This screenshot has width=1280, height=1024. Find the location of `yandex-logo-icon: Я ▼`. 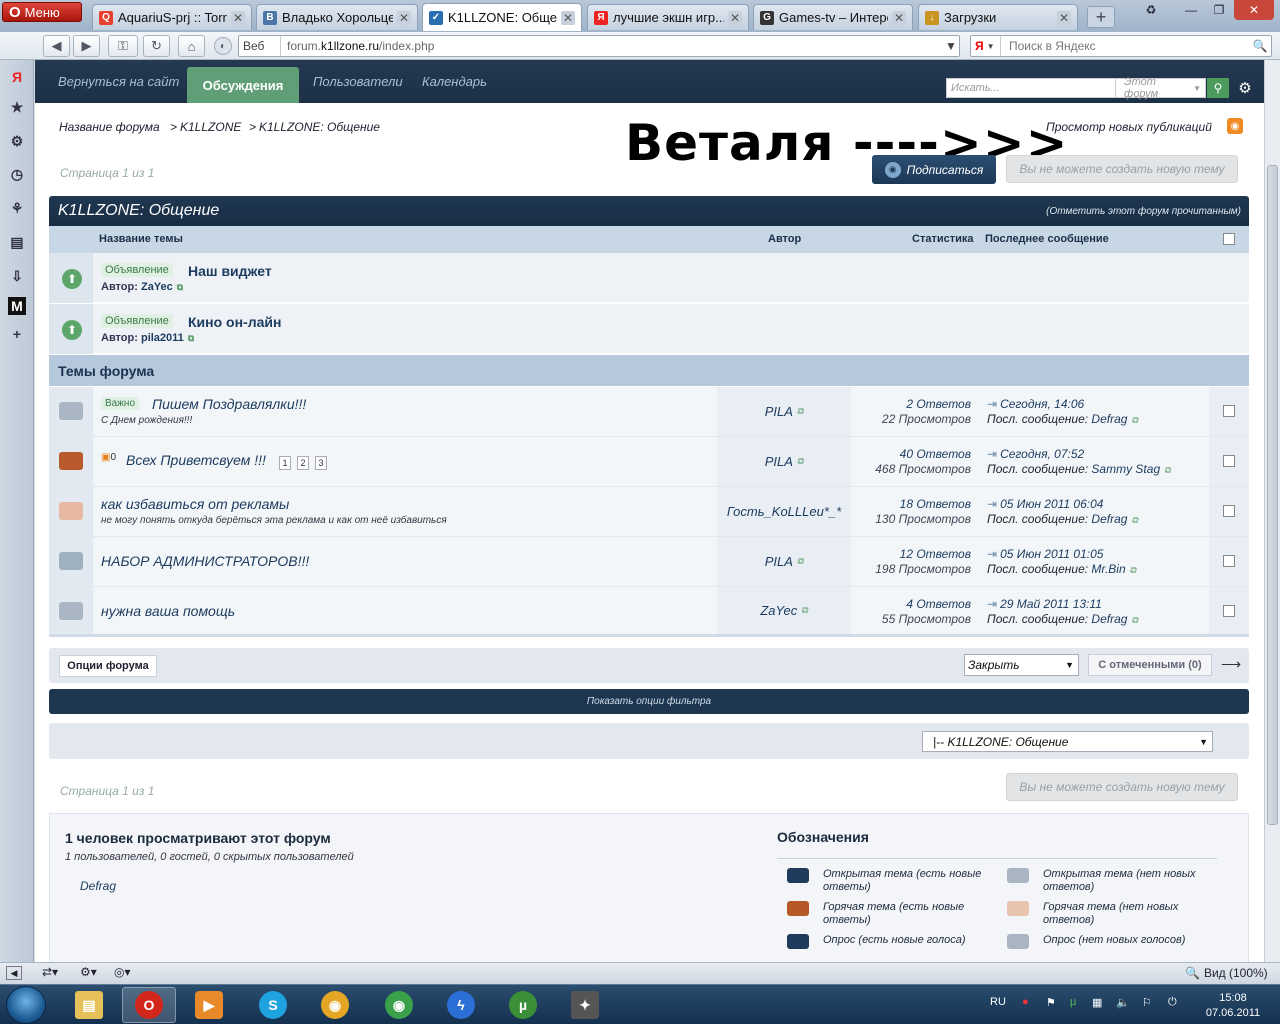

yandex-logo-icon: Я ▼ is located at coordinates (986, 46).